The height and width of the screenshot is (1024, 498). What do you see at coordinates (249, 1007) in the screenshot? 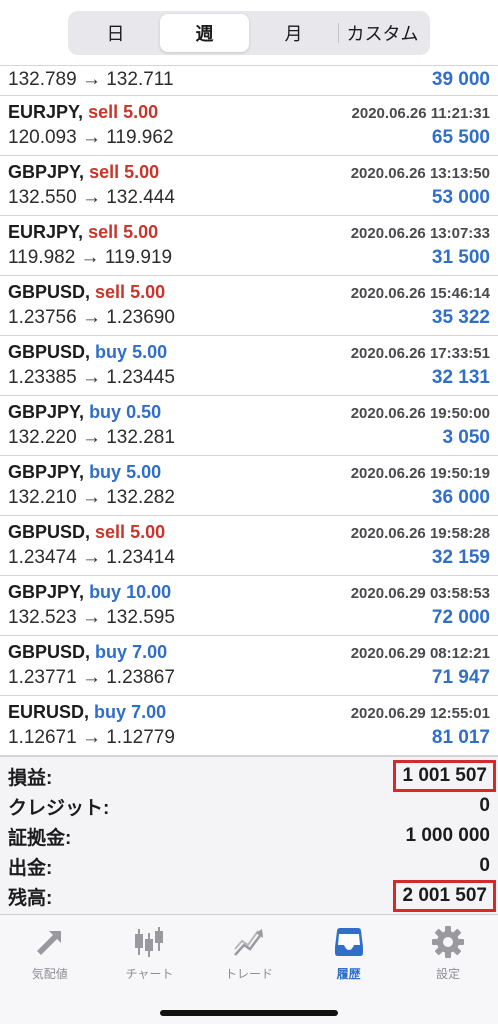
I see `home-indicator-area` at bounding box center [249, 1007].